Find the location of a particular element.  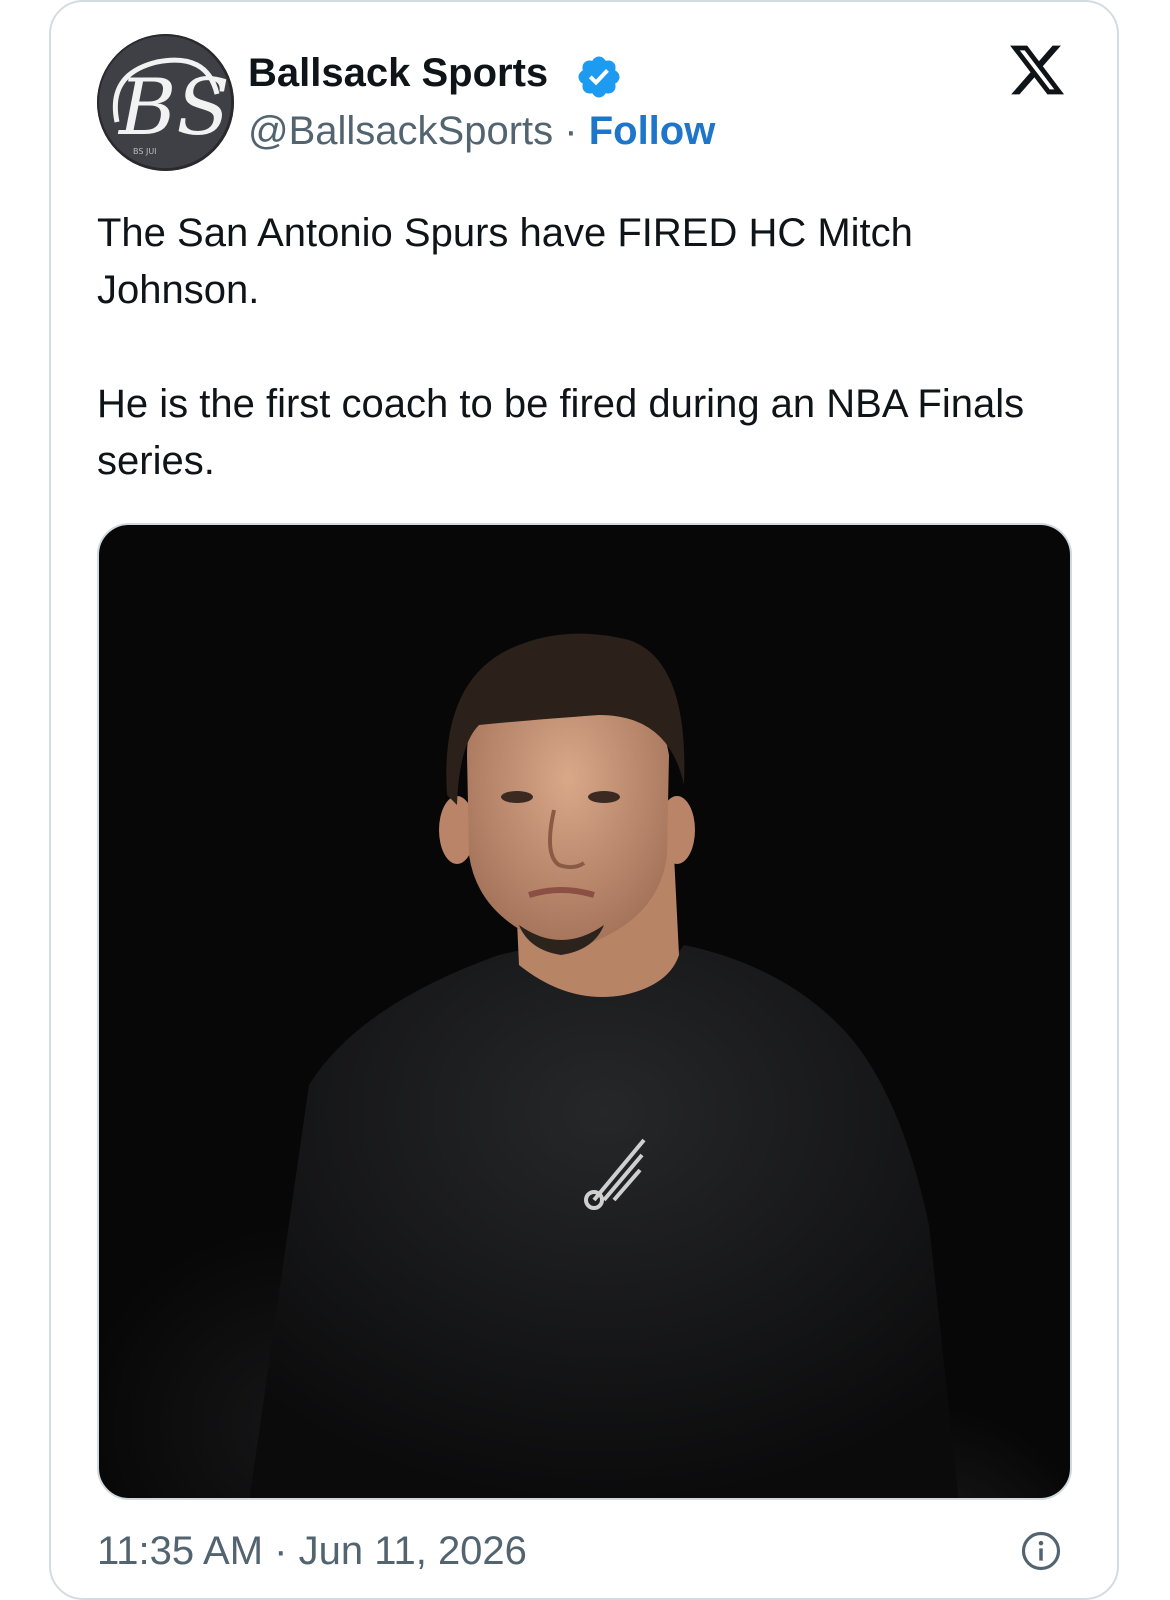

x-logo-icon is located at coordinates (1037, 70).